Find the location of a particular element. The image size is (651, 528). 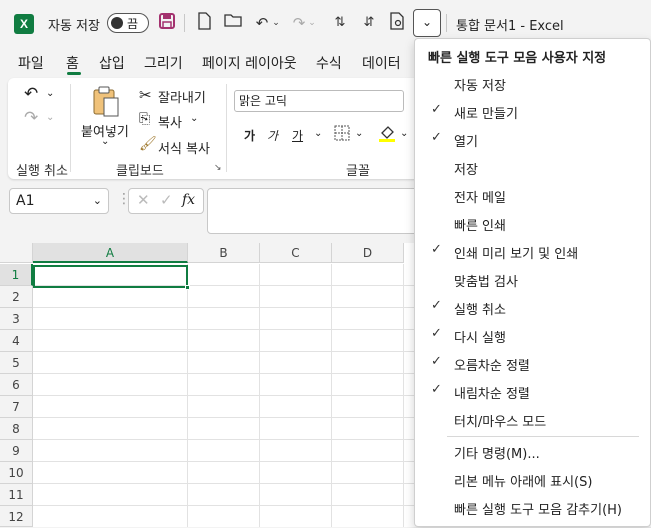

name-box: A1 ⌄ is located at coordinates (59, 201).